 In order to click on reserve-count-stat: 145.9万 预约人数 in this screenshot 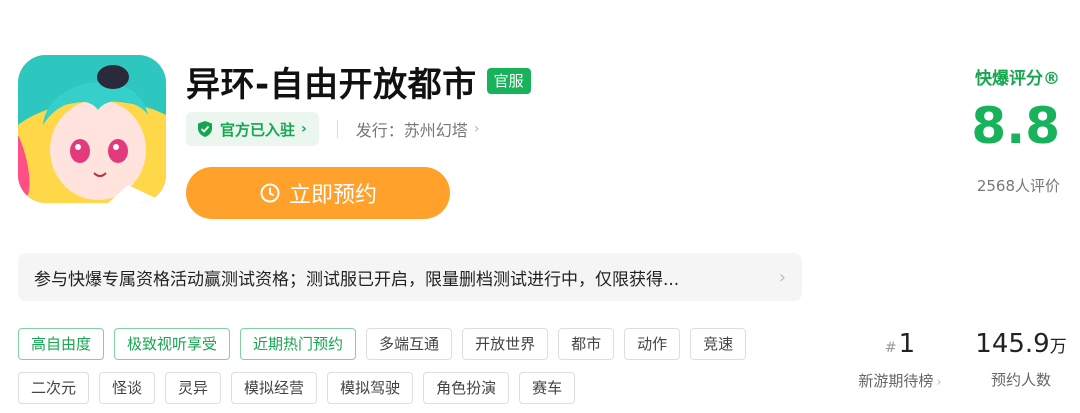, I will do `click(1021, 359)`.